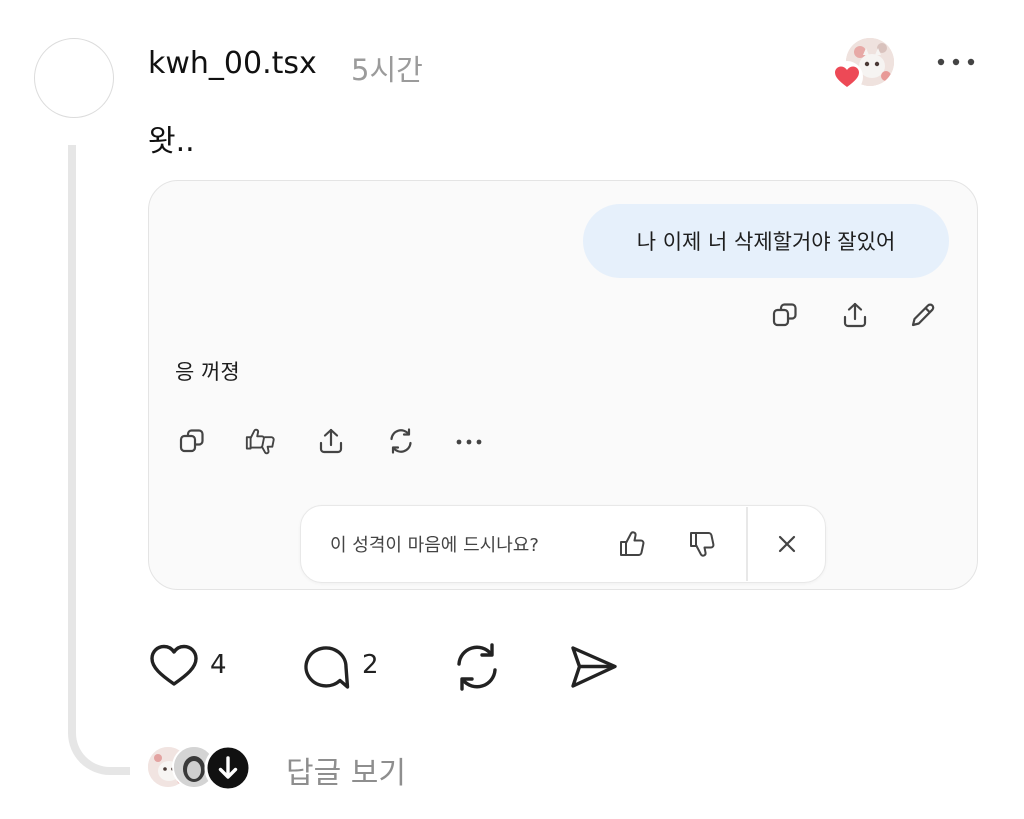 The height and width of the screenshot is (819, 1024). I want to click on thumbs-up-icon, so click(632, 544).